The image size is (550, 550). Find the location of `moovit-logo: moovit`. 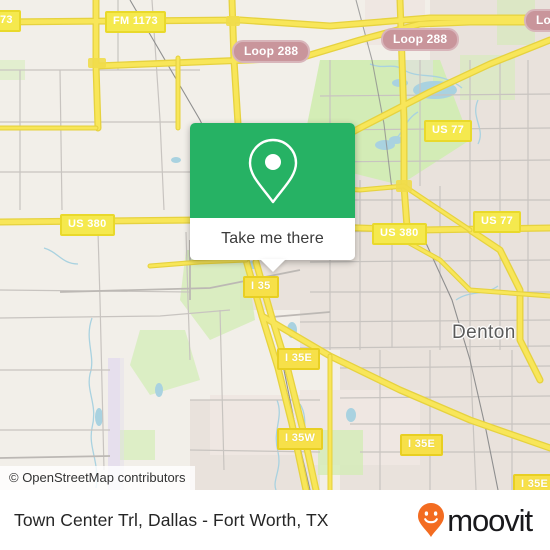

moovit-logo: moovit is located at coordinates (475, 520).